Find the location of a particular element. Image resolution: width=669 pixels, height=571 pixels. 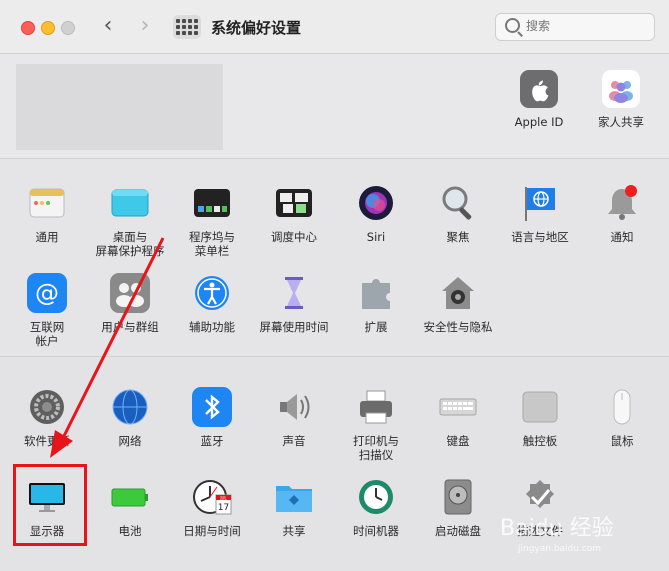

watermark-url: jingyan.baidu.com is located at coordinates (560, 549).